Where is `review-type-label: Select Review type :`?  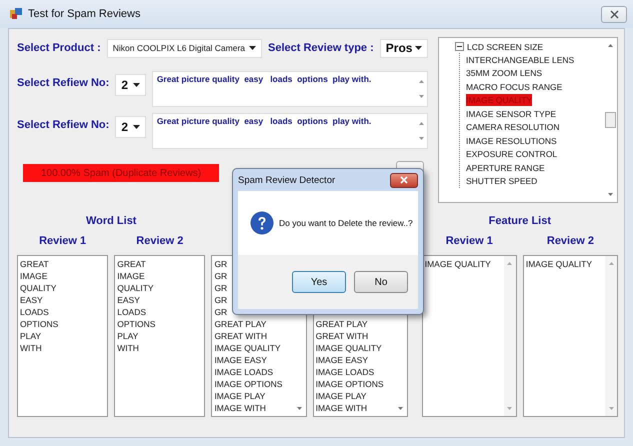
review-type-label: Select Review type : is located at coordinates (321, 48).